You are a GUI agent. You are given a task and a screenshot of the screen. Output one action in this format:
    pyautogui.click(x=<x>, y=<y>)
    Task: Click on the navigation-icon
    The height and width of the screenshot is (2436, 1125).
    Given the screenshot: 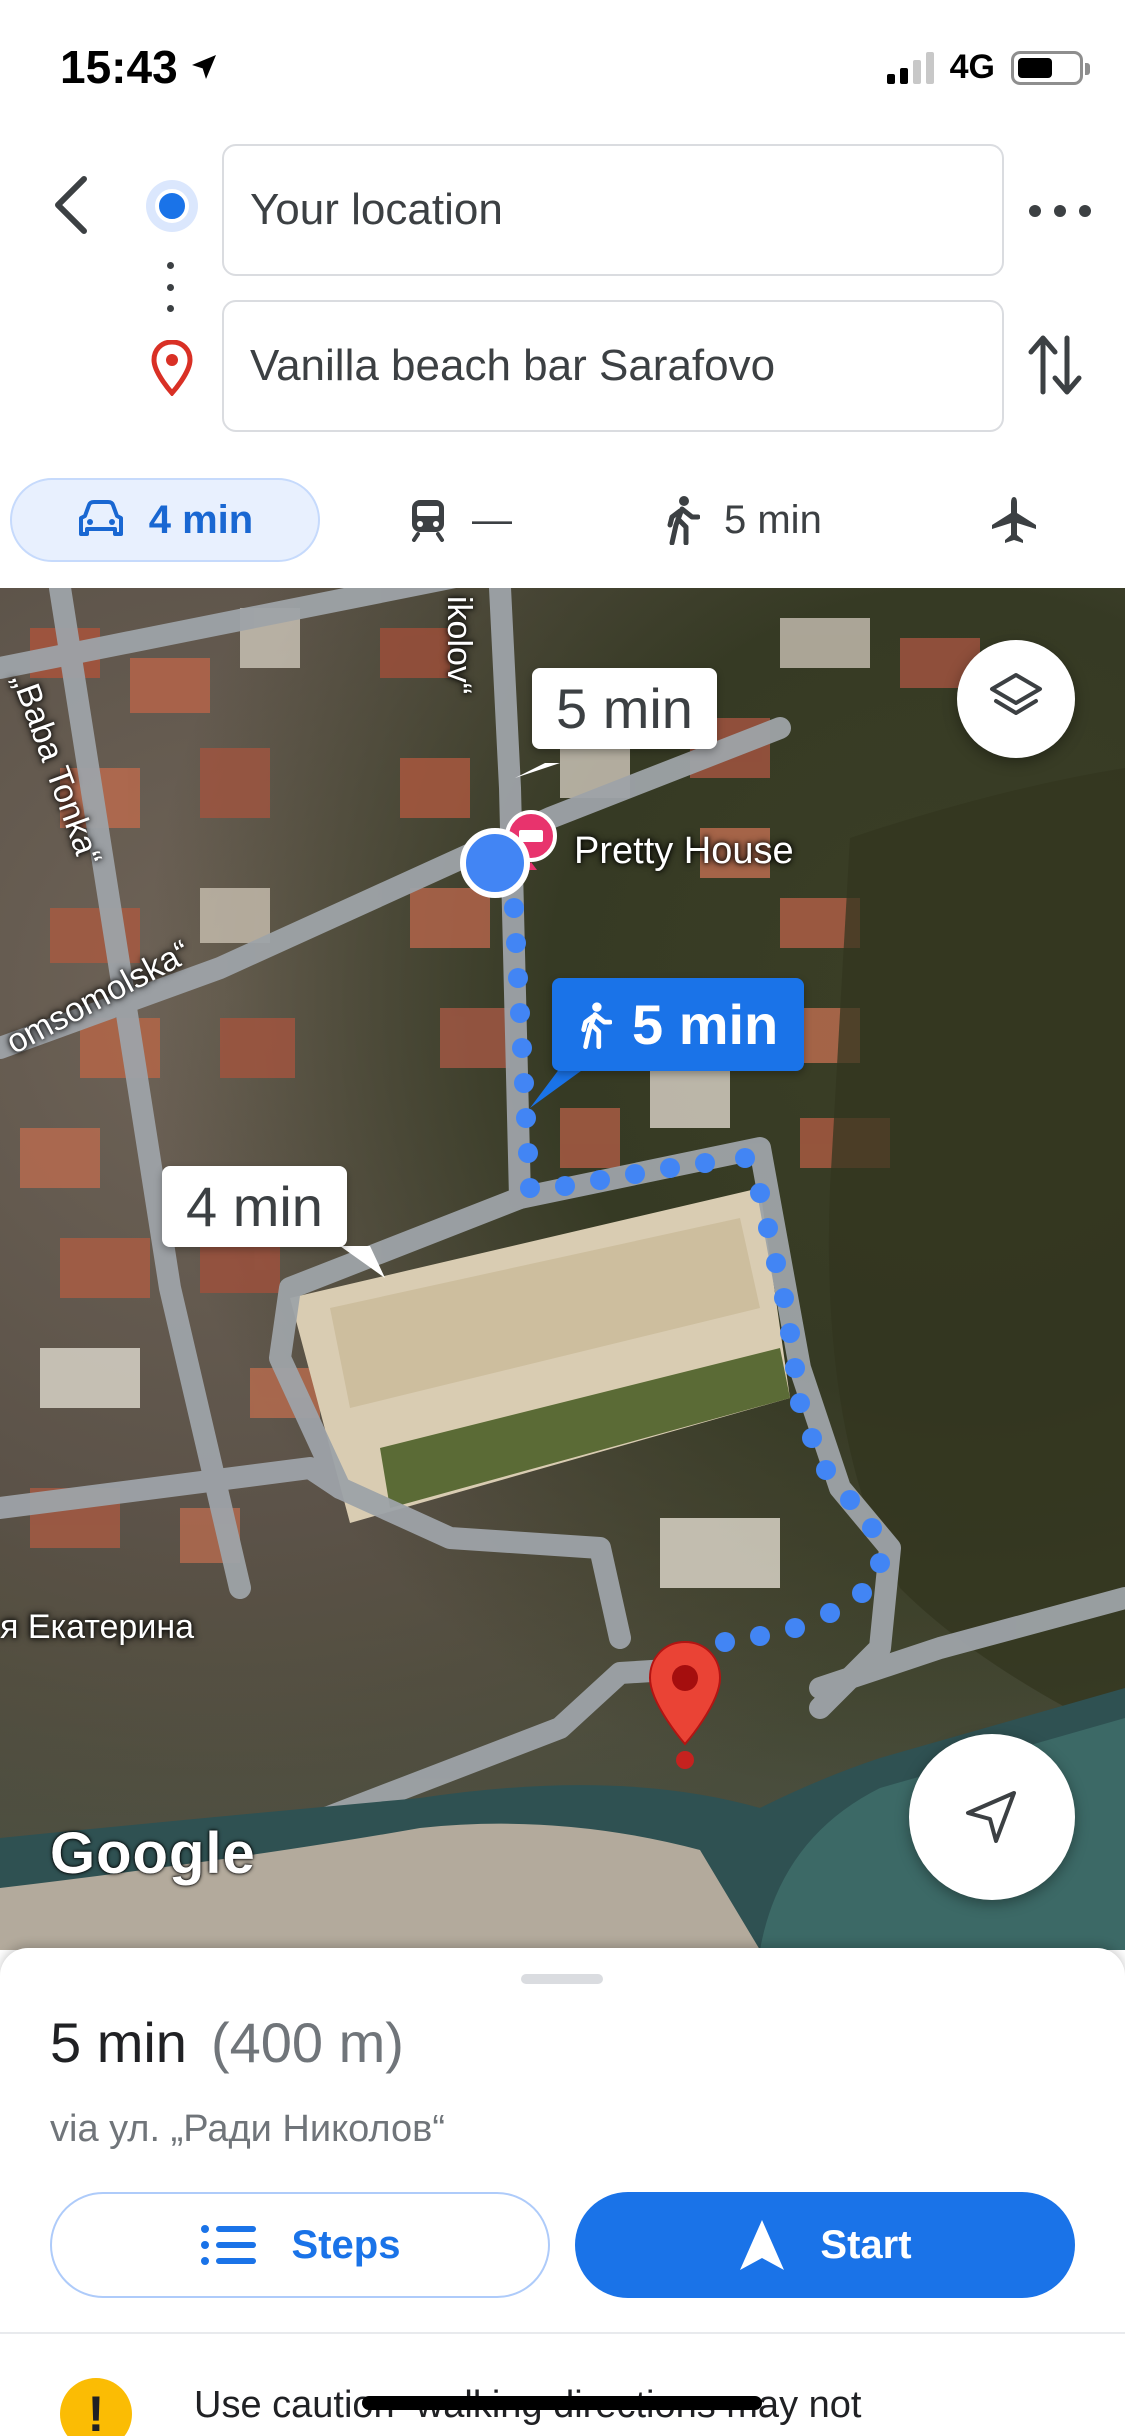 What is the action you would take?
    pyautogui.click(x=762, y=2245)
    